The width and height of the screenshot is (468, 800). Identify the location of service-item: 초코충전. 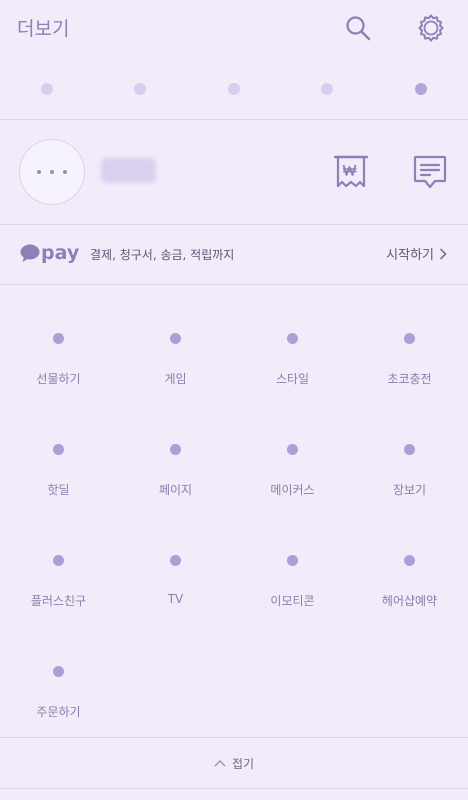
(409, 340).